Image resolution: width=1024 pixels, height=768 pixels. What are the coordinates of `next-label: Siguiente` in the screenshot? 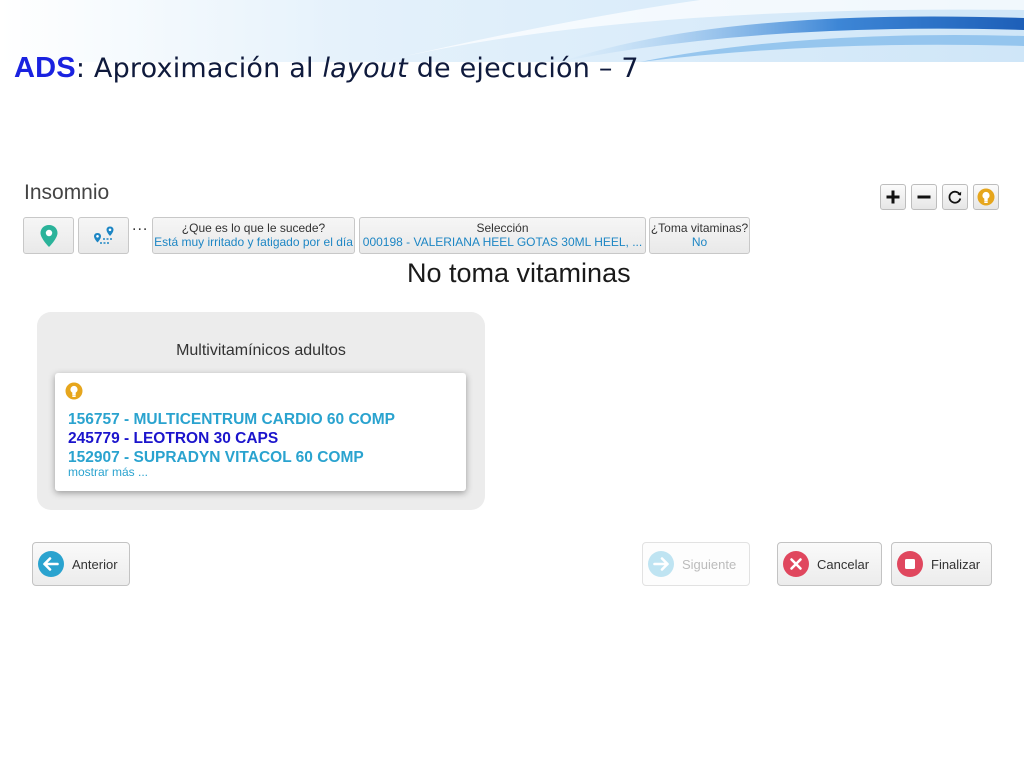 It's located at (709, 564).